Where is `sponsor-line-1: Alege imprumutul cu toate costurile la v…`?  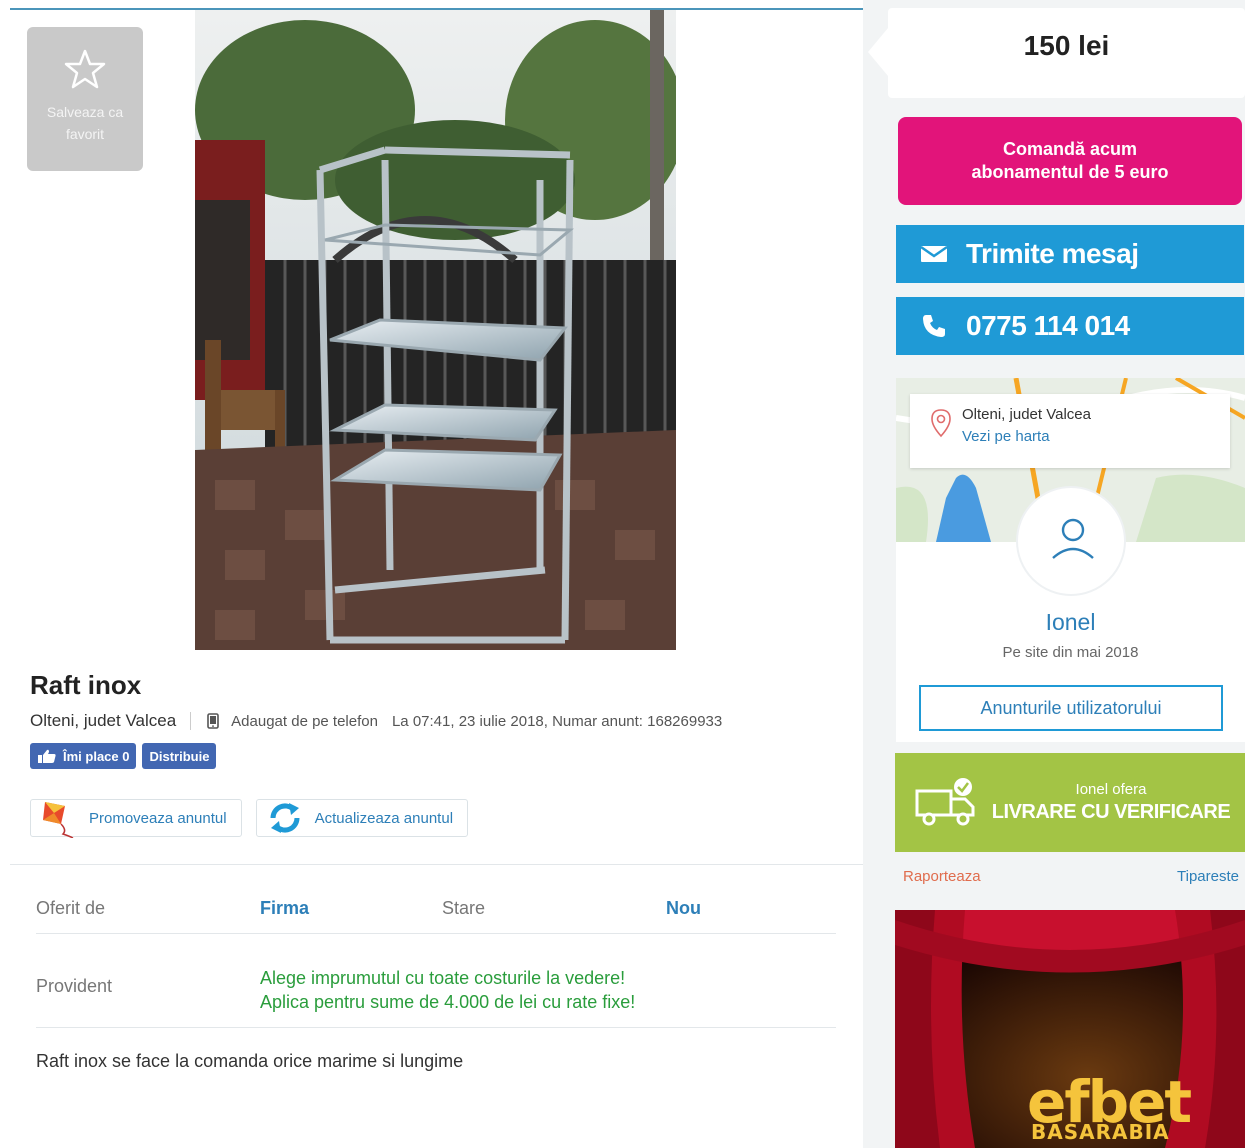
sponsor-line-1: Alege imprumutul cu toate costurile la v… is located at coordinates (443, 978).